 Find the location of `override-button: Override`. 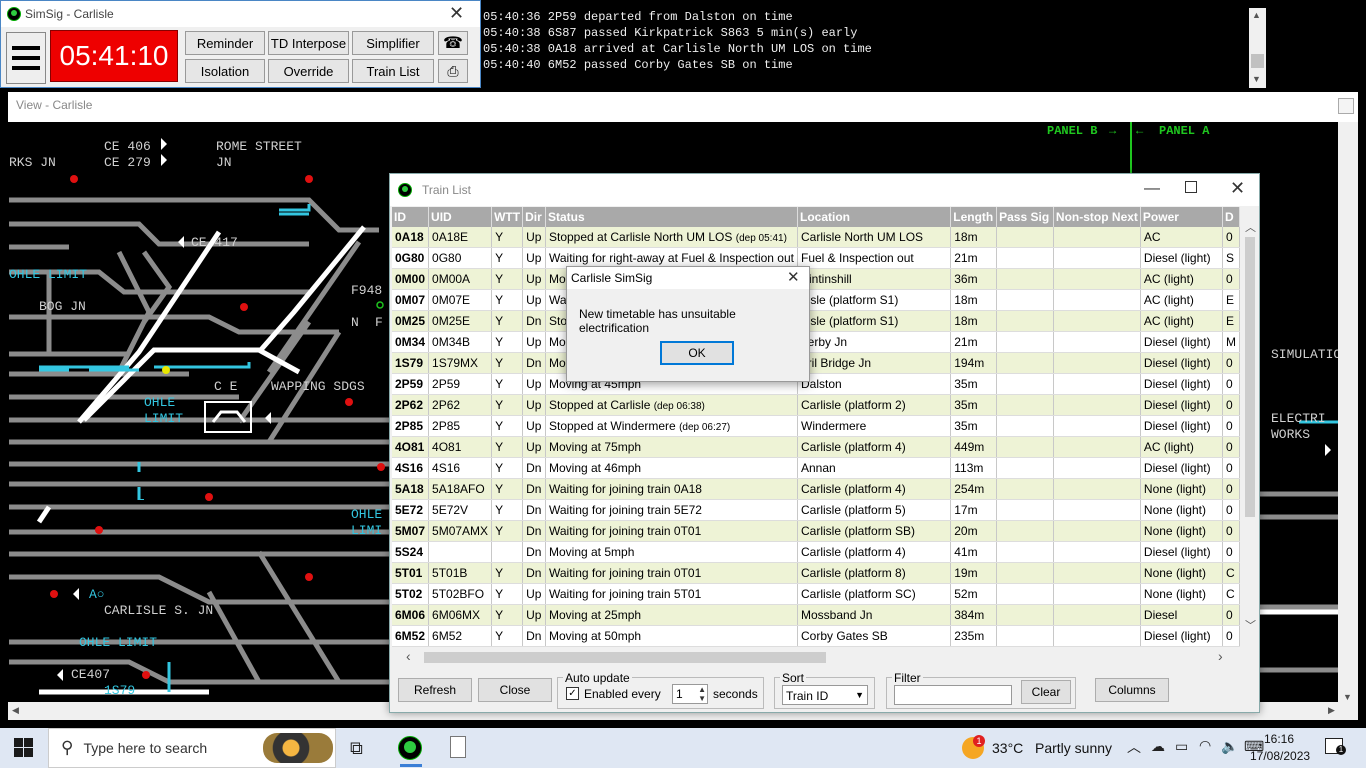

override-button: Override is located at coordinates (308, 71).